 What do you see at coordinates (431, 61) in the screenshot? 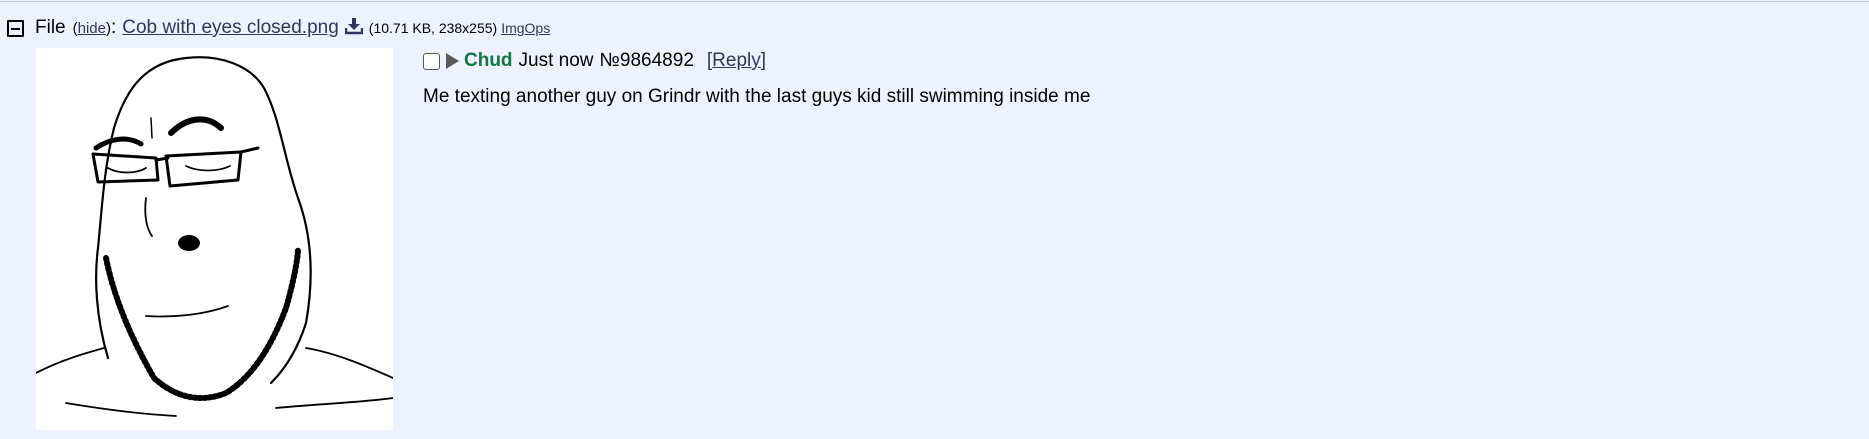
I see `post-select-checkbox` at bounding box center [431, 61].